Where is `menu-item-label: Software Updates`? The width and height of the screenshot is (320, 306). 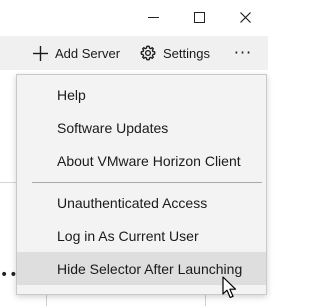
menu-item-label: Software Updates is located at coordinates (113, 127).